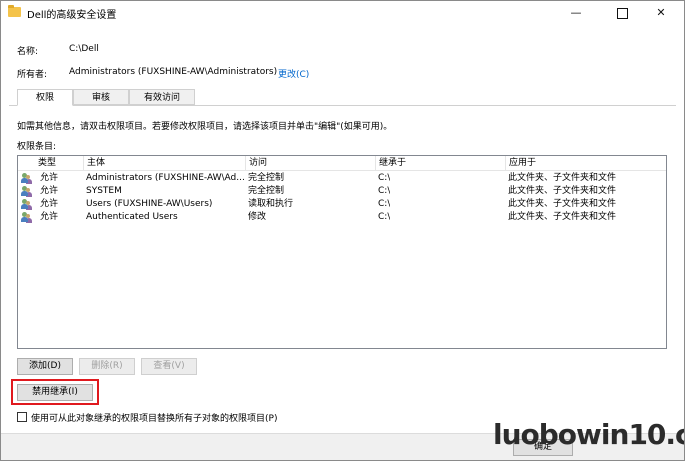  I want to click on owner-label: 所有者:, so click(32, 75).